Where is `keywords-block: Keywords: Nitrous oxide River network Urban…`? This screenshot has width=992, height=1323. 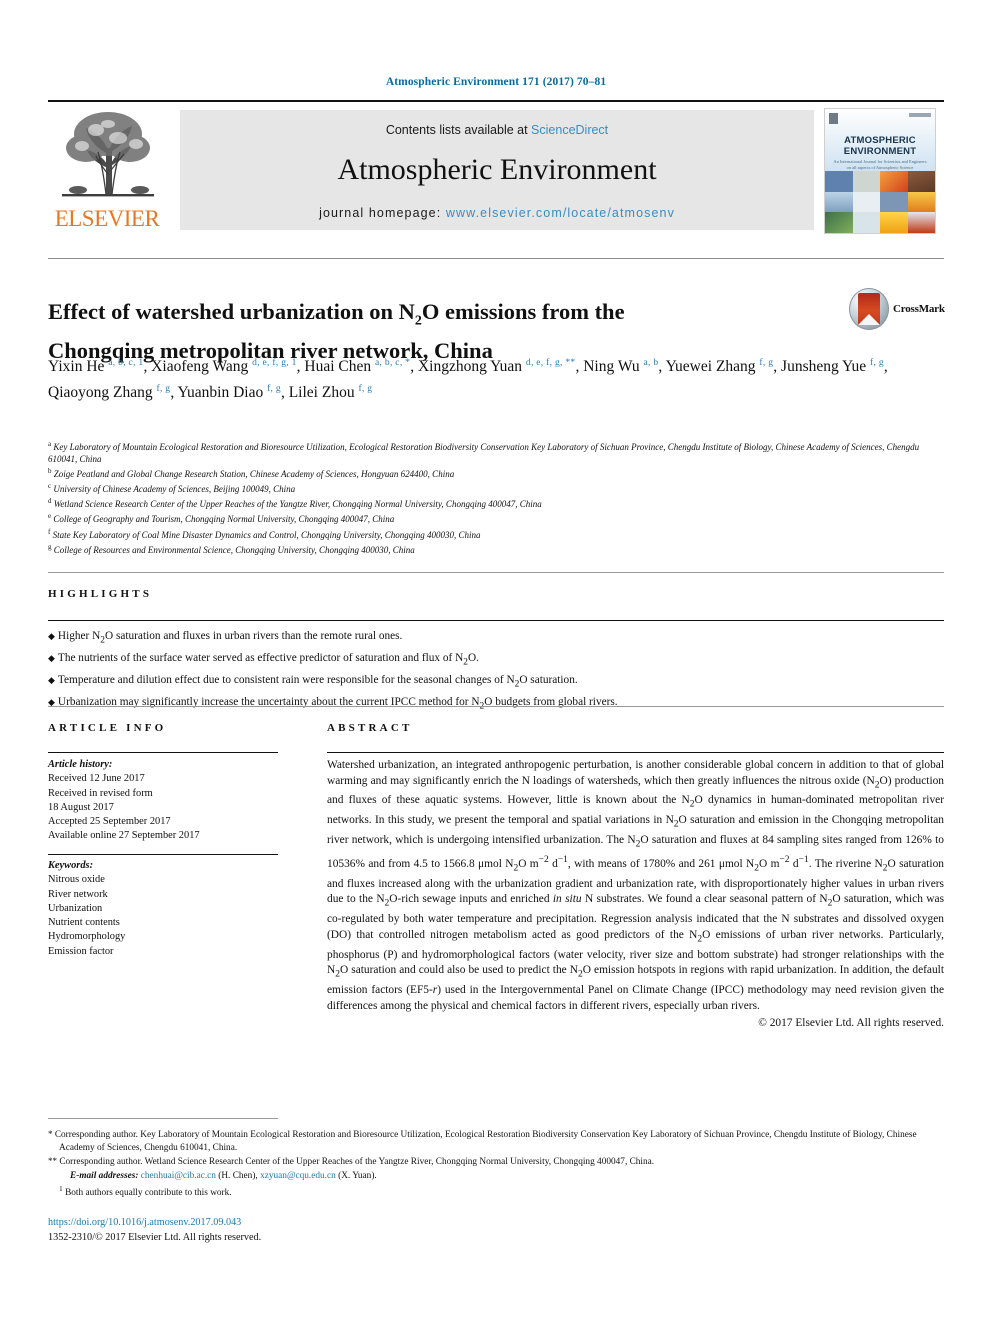 keywords-block: Keywords: Nitrous oxide River network Urban… is located at coordinates (164, 909).